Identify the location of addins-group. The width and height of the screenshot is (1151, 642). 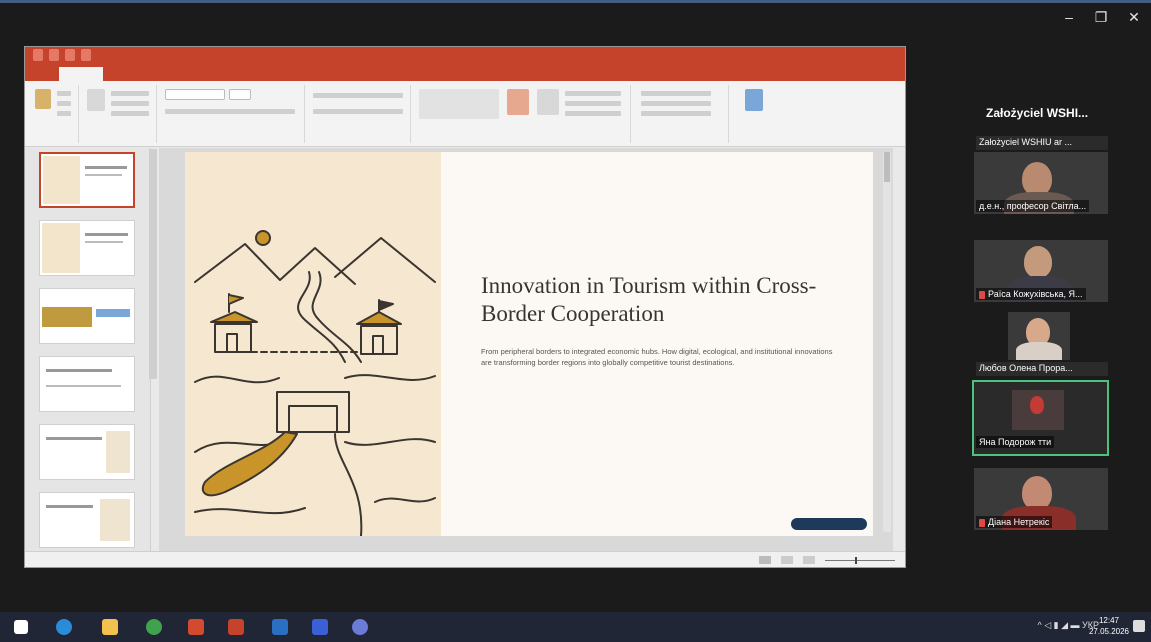
(756, 114).